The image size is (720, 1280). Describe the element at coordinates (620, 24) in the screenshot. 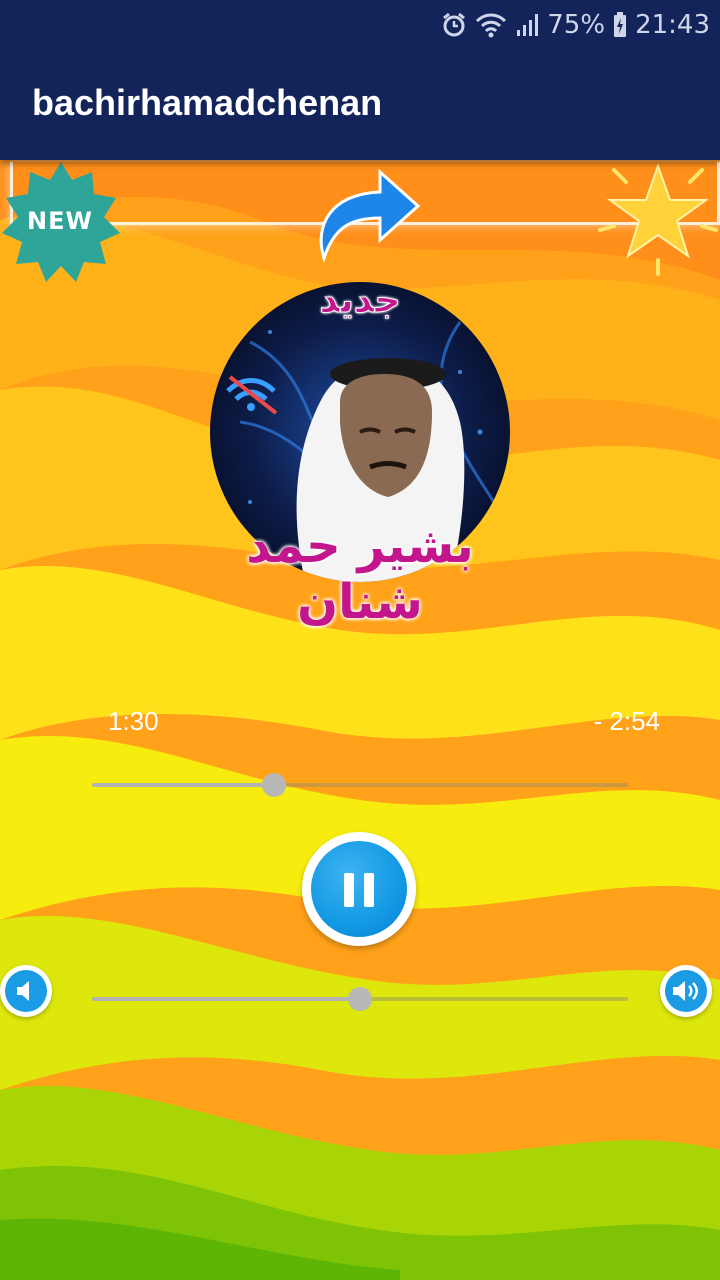

I see `battery-charging-icon` at that location.